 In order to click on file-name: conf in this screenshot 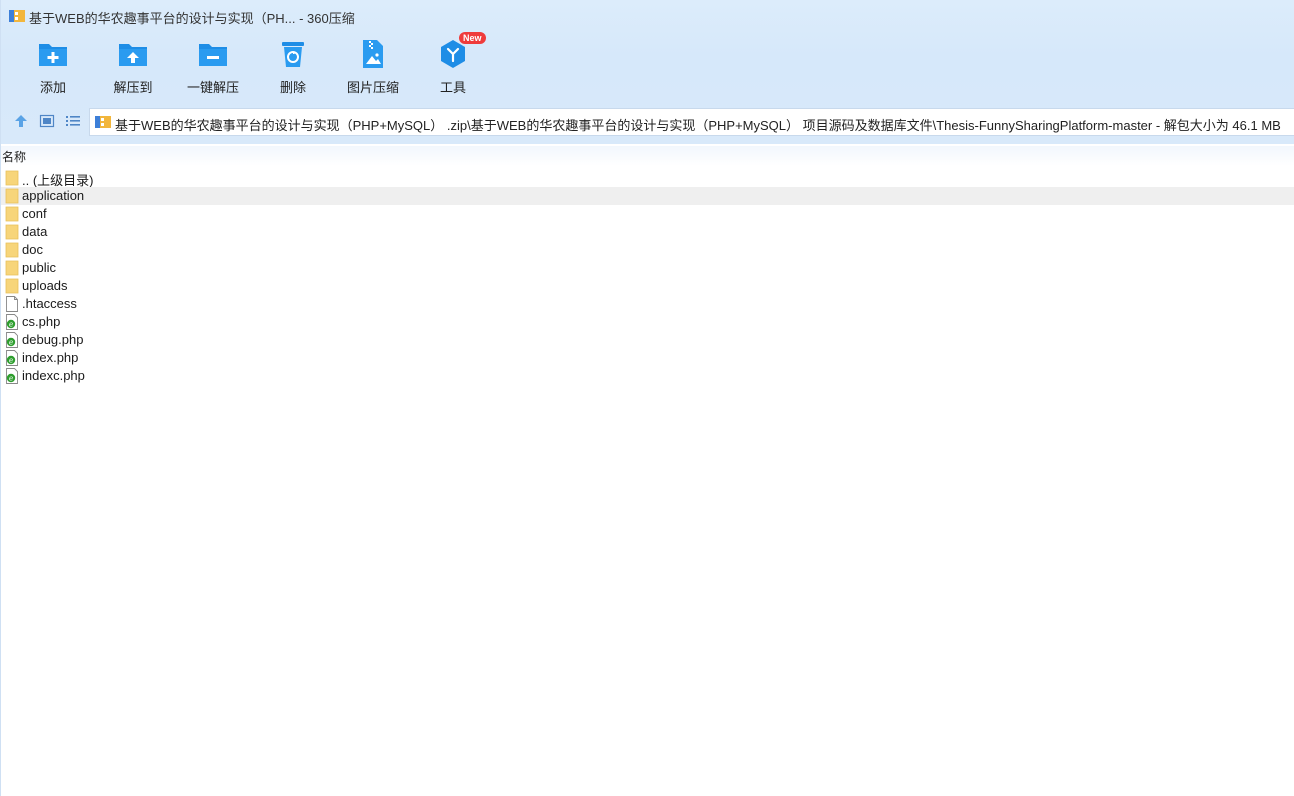, I will do `click(34, 213)`.